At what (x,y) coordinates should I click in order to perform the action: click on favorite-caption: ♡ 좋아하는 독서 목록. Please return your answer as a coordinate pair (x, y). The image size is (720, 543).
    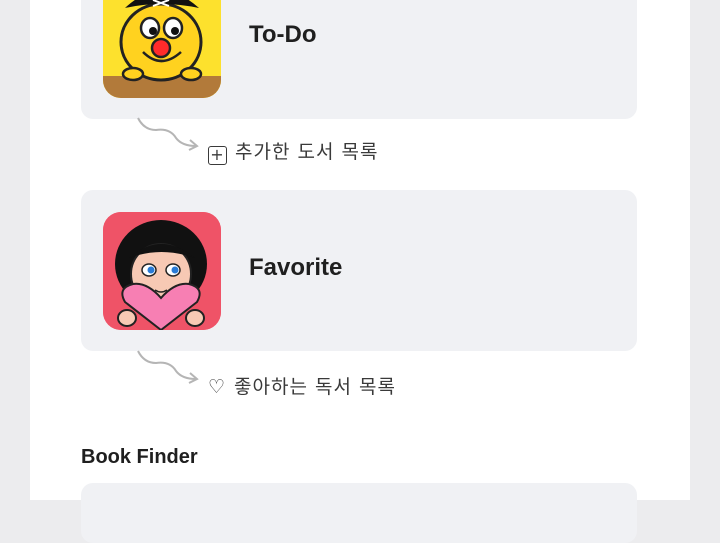
    Looking at the image, I should click on (302, 385).